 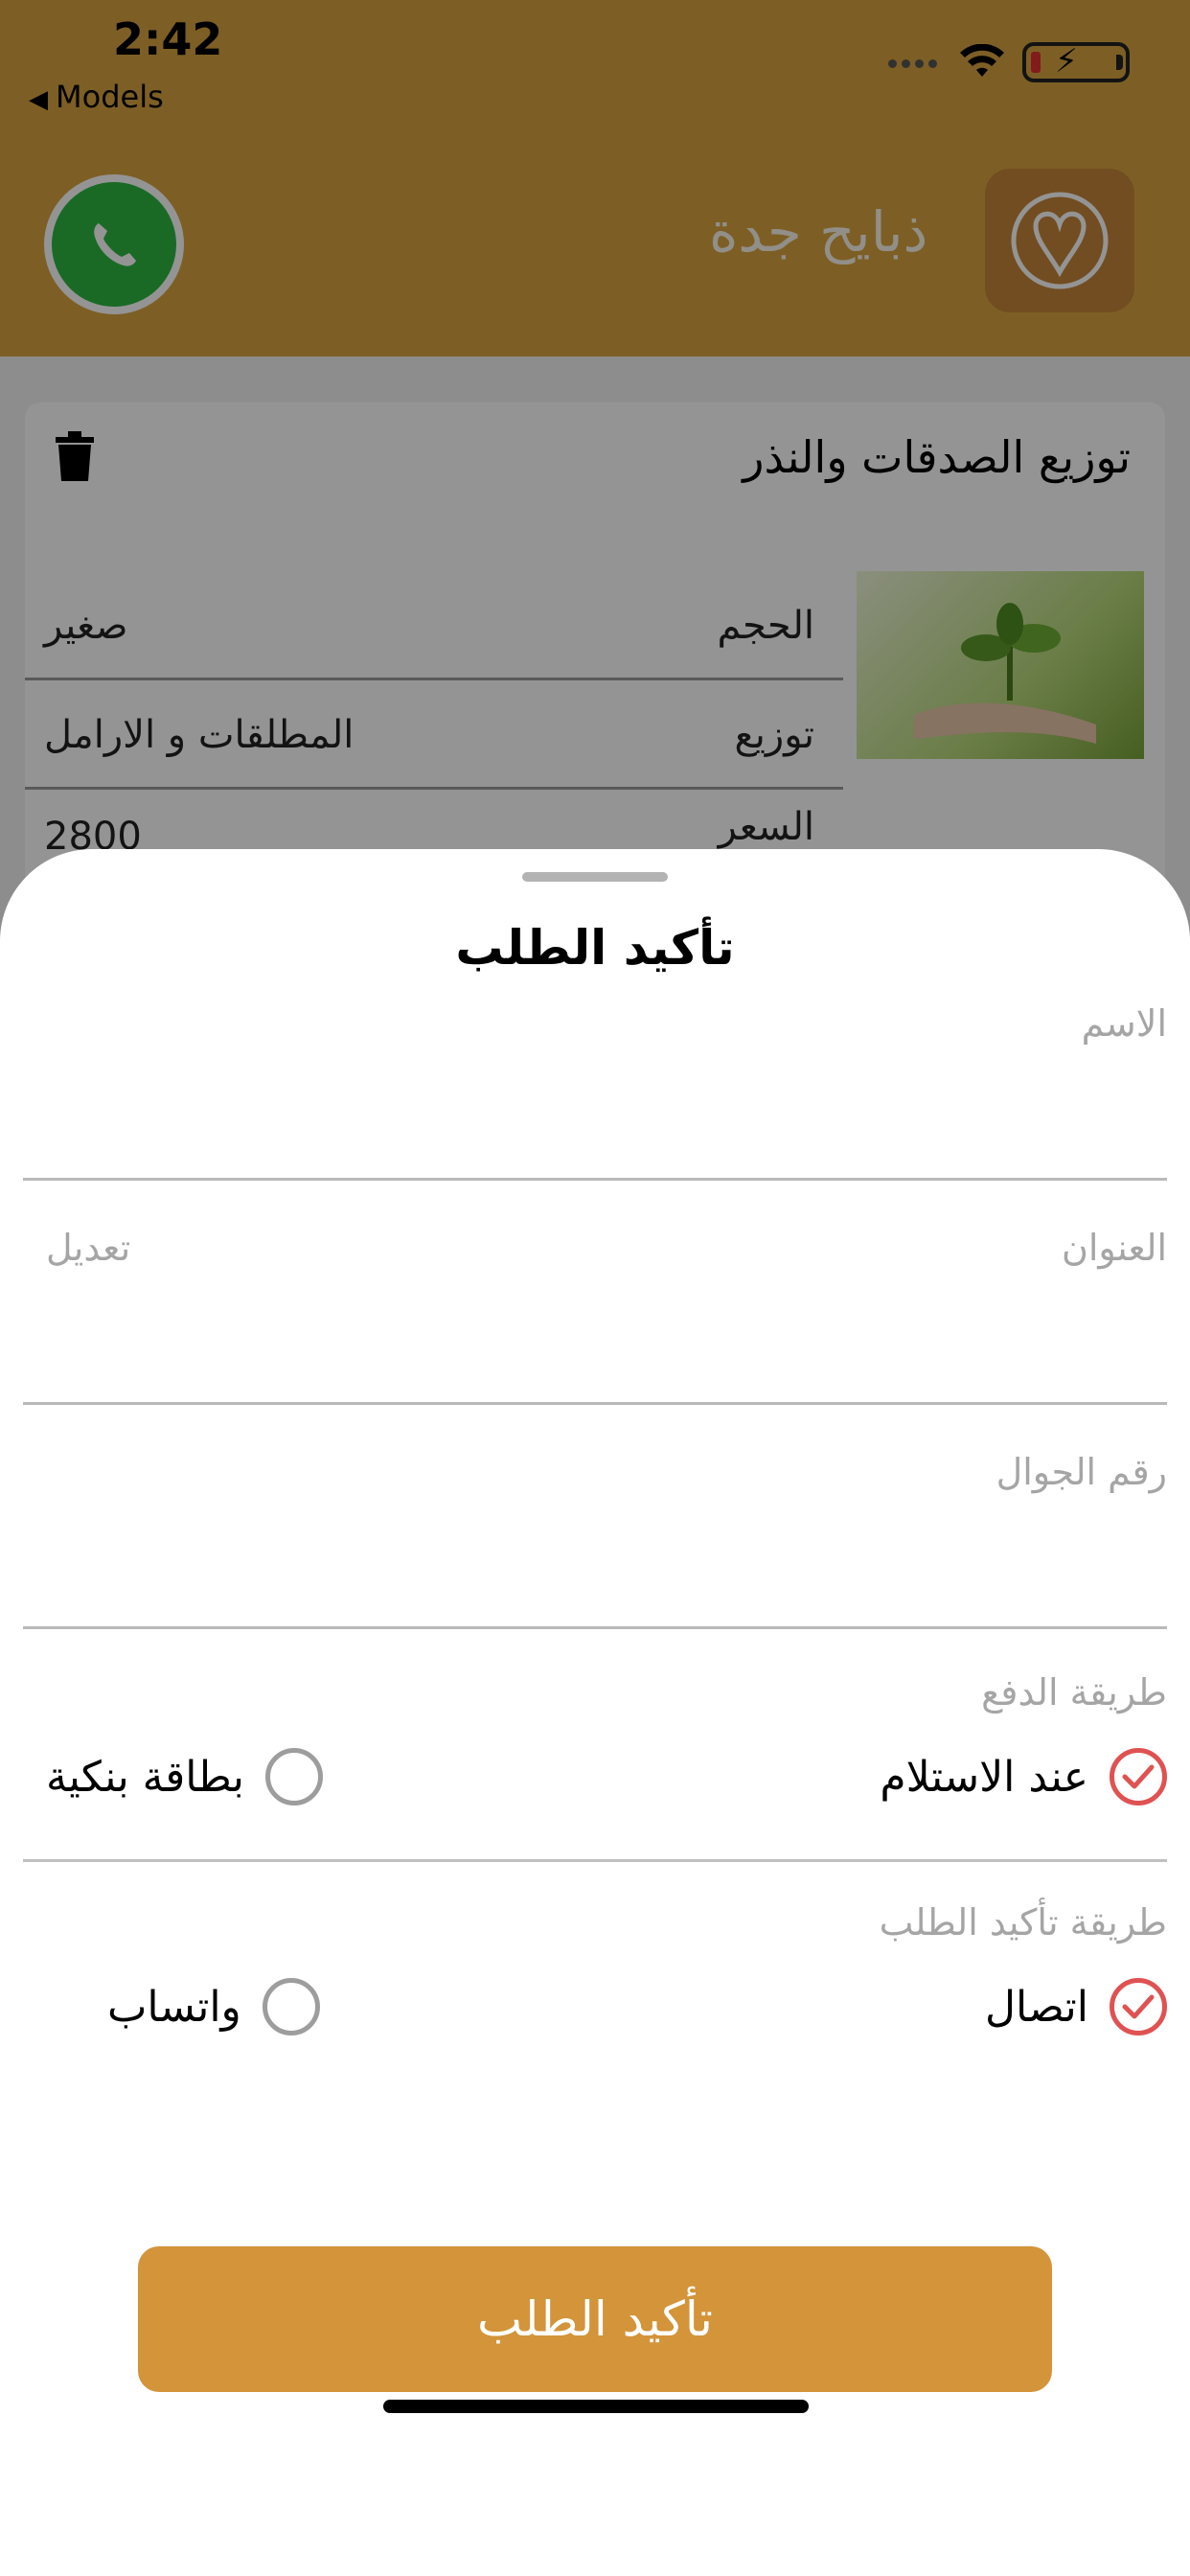 I want to click on name-input, so click(x=597, y=1123).